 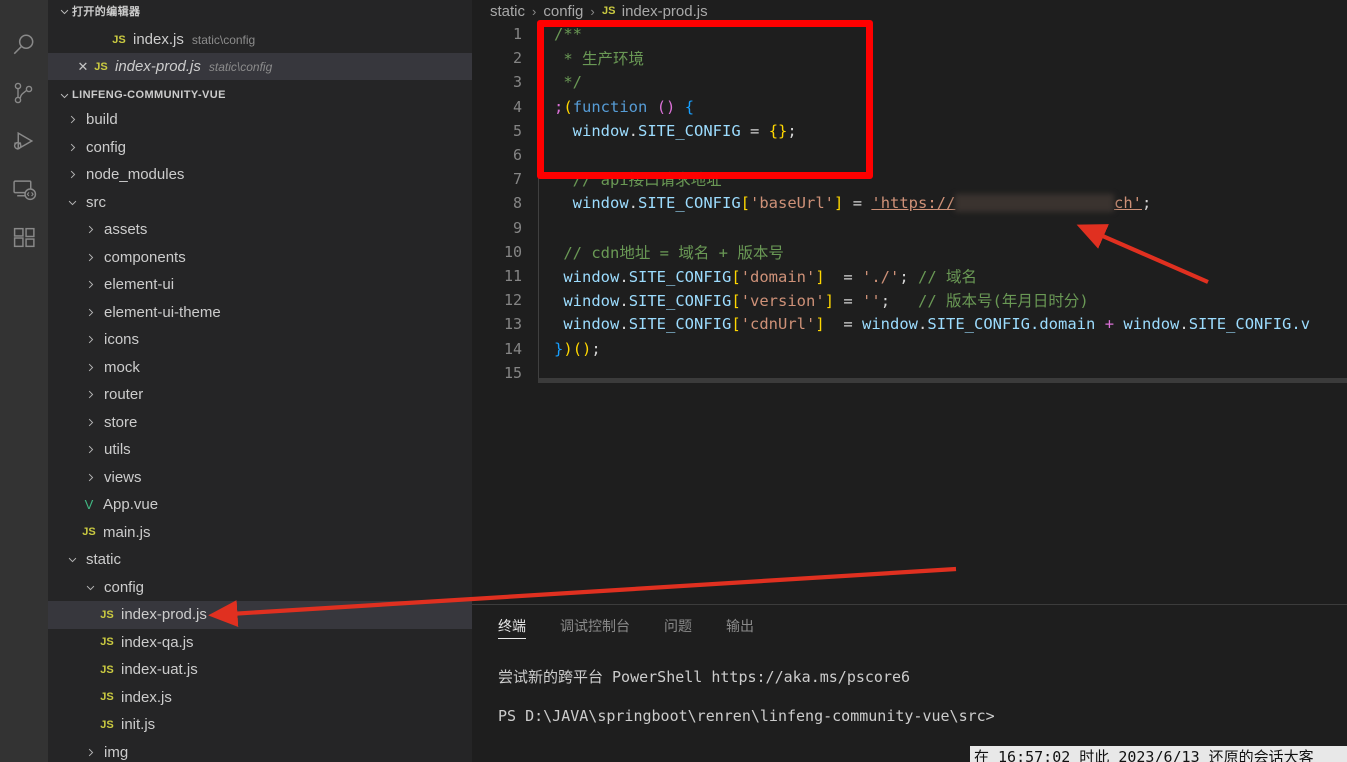 I want to click on tree-item-app-vue: V App.vue, so click(x=260, y=505).